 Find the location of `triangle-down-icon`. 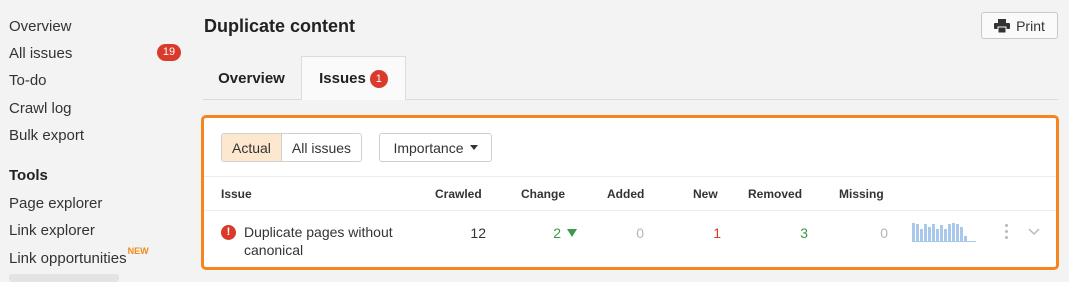

triangle-down-icon is located at coordinates (572, 233).